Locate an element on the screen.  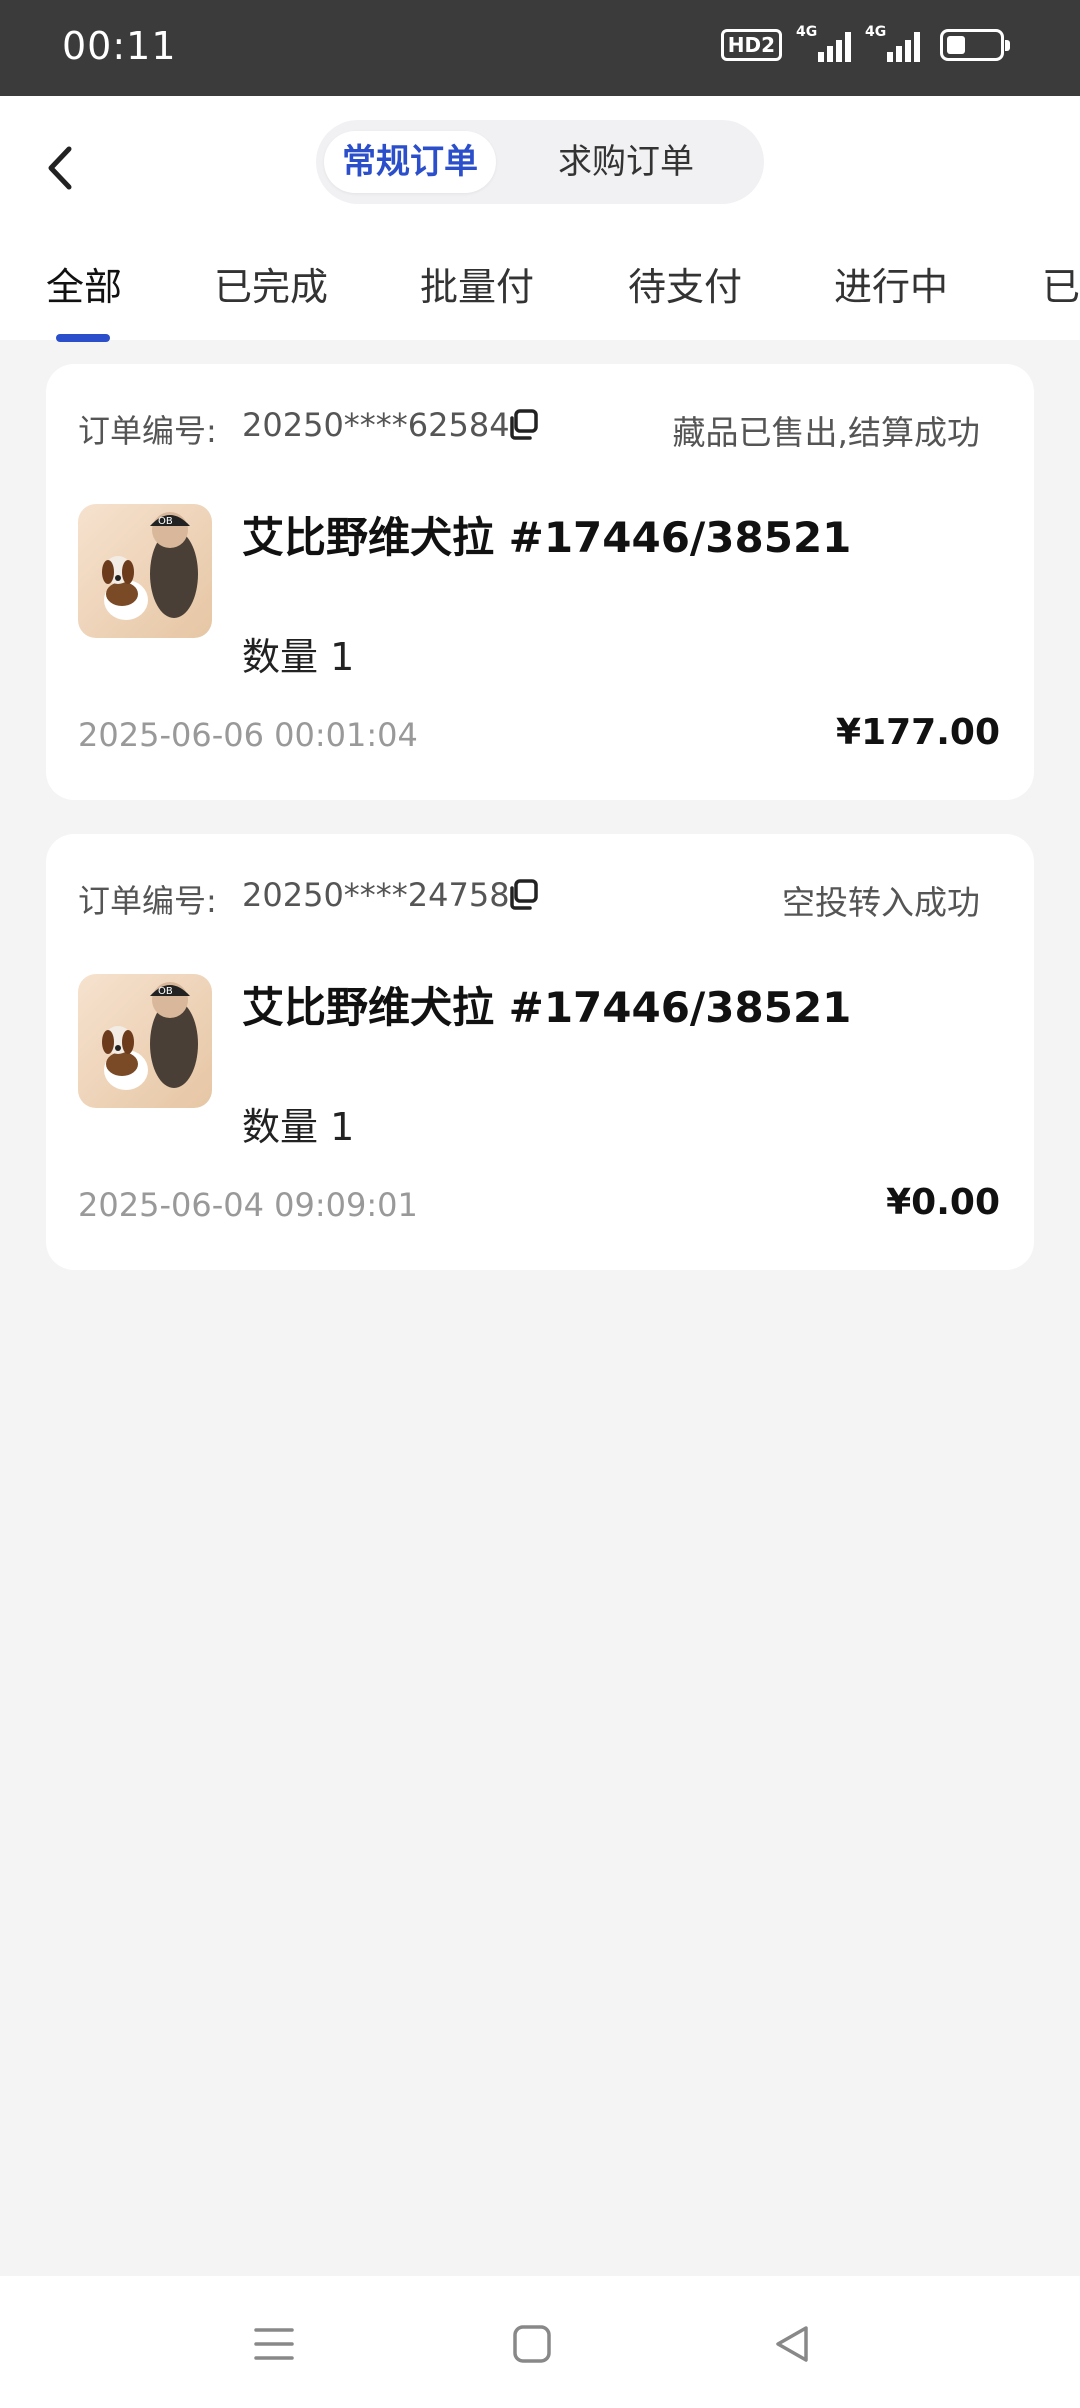
chevron-left-icon is located at coordinates (60, 168).